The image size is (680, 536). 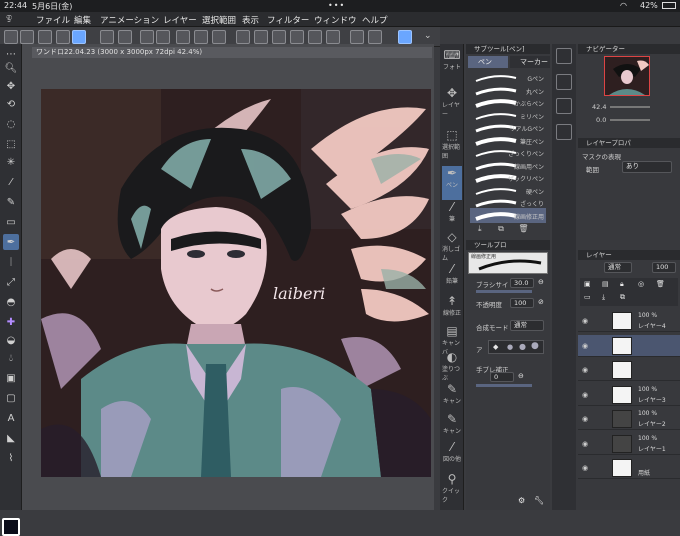 I want to click on list-icon, so click(x=45, y=37).